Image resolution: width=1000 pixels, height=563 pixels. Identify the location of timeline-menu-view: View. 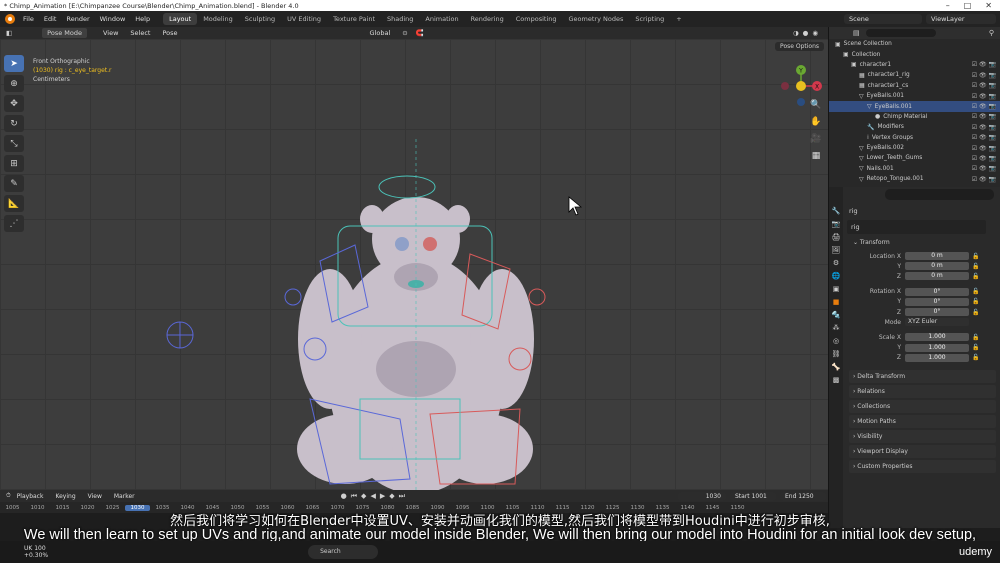
(95, 496).